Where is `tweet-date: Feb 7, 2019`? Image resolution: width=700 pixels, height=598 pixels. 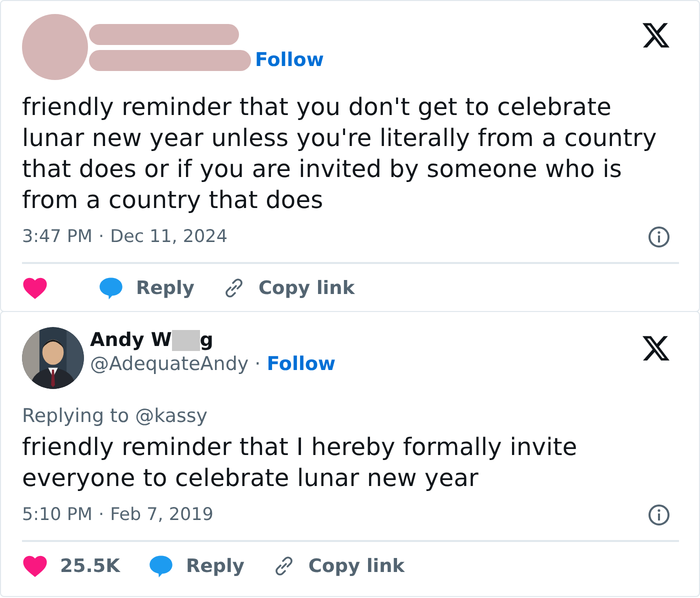
tweet-date: Feb 7, 2019 is located at coordinates (162, 515).